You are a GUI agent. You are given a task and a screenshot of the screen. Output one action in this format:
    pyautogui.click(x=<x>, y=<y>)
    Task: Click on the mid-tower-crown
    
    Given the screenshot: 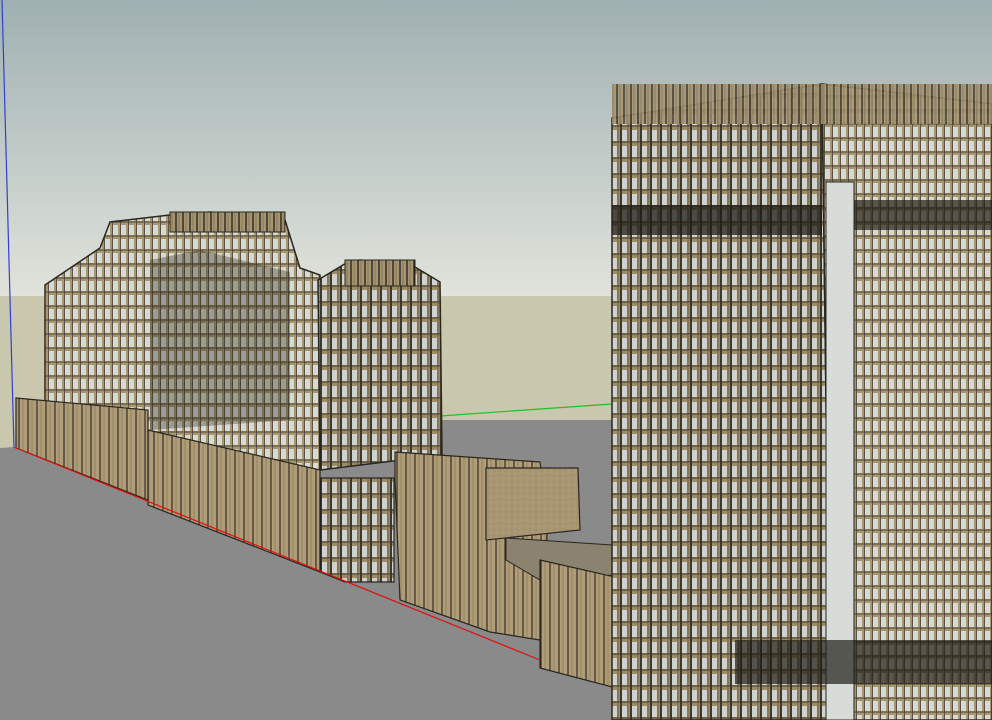 What is the action you would take?
    pyautogui.click(x=380, y=273)
    